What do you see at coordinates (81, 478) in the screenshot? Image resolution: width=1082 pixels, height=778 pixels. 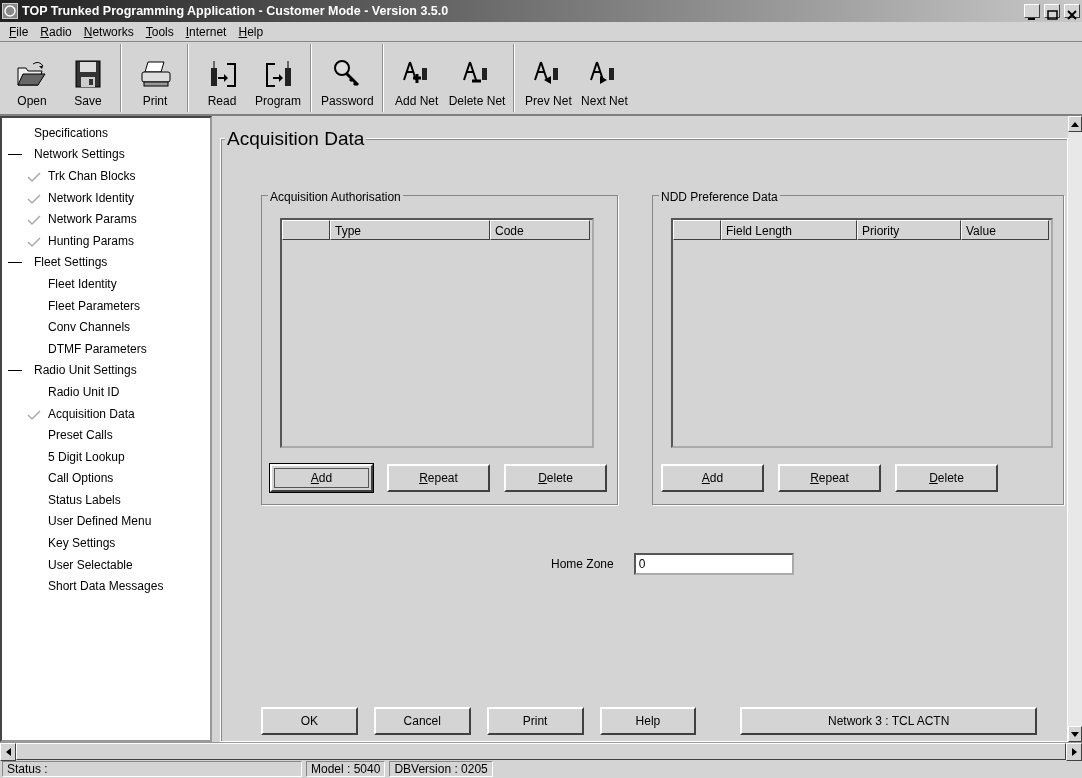 I see `tree-item: Call Options` at bounding box center [81, 478].